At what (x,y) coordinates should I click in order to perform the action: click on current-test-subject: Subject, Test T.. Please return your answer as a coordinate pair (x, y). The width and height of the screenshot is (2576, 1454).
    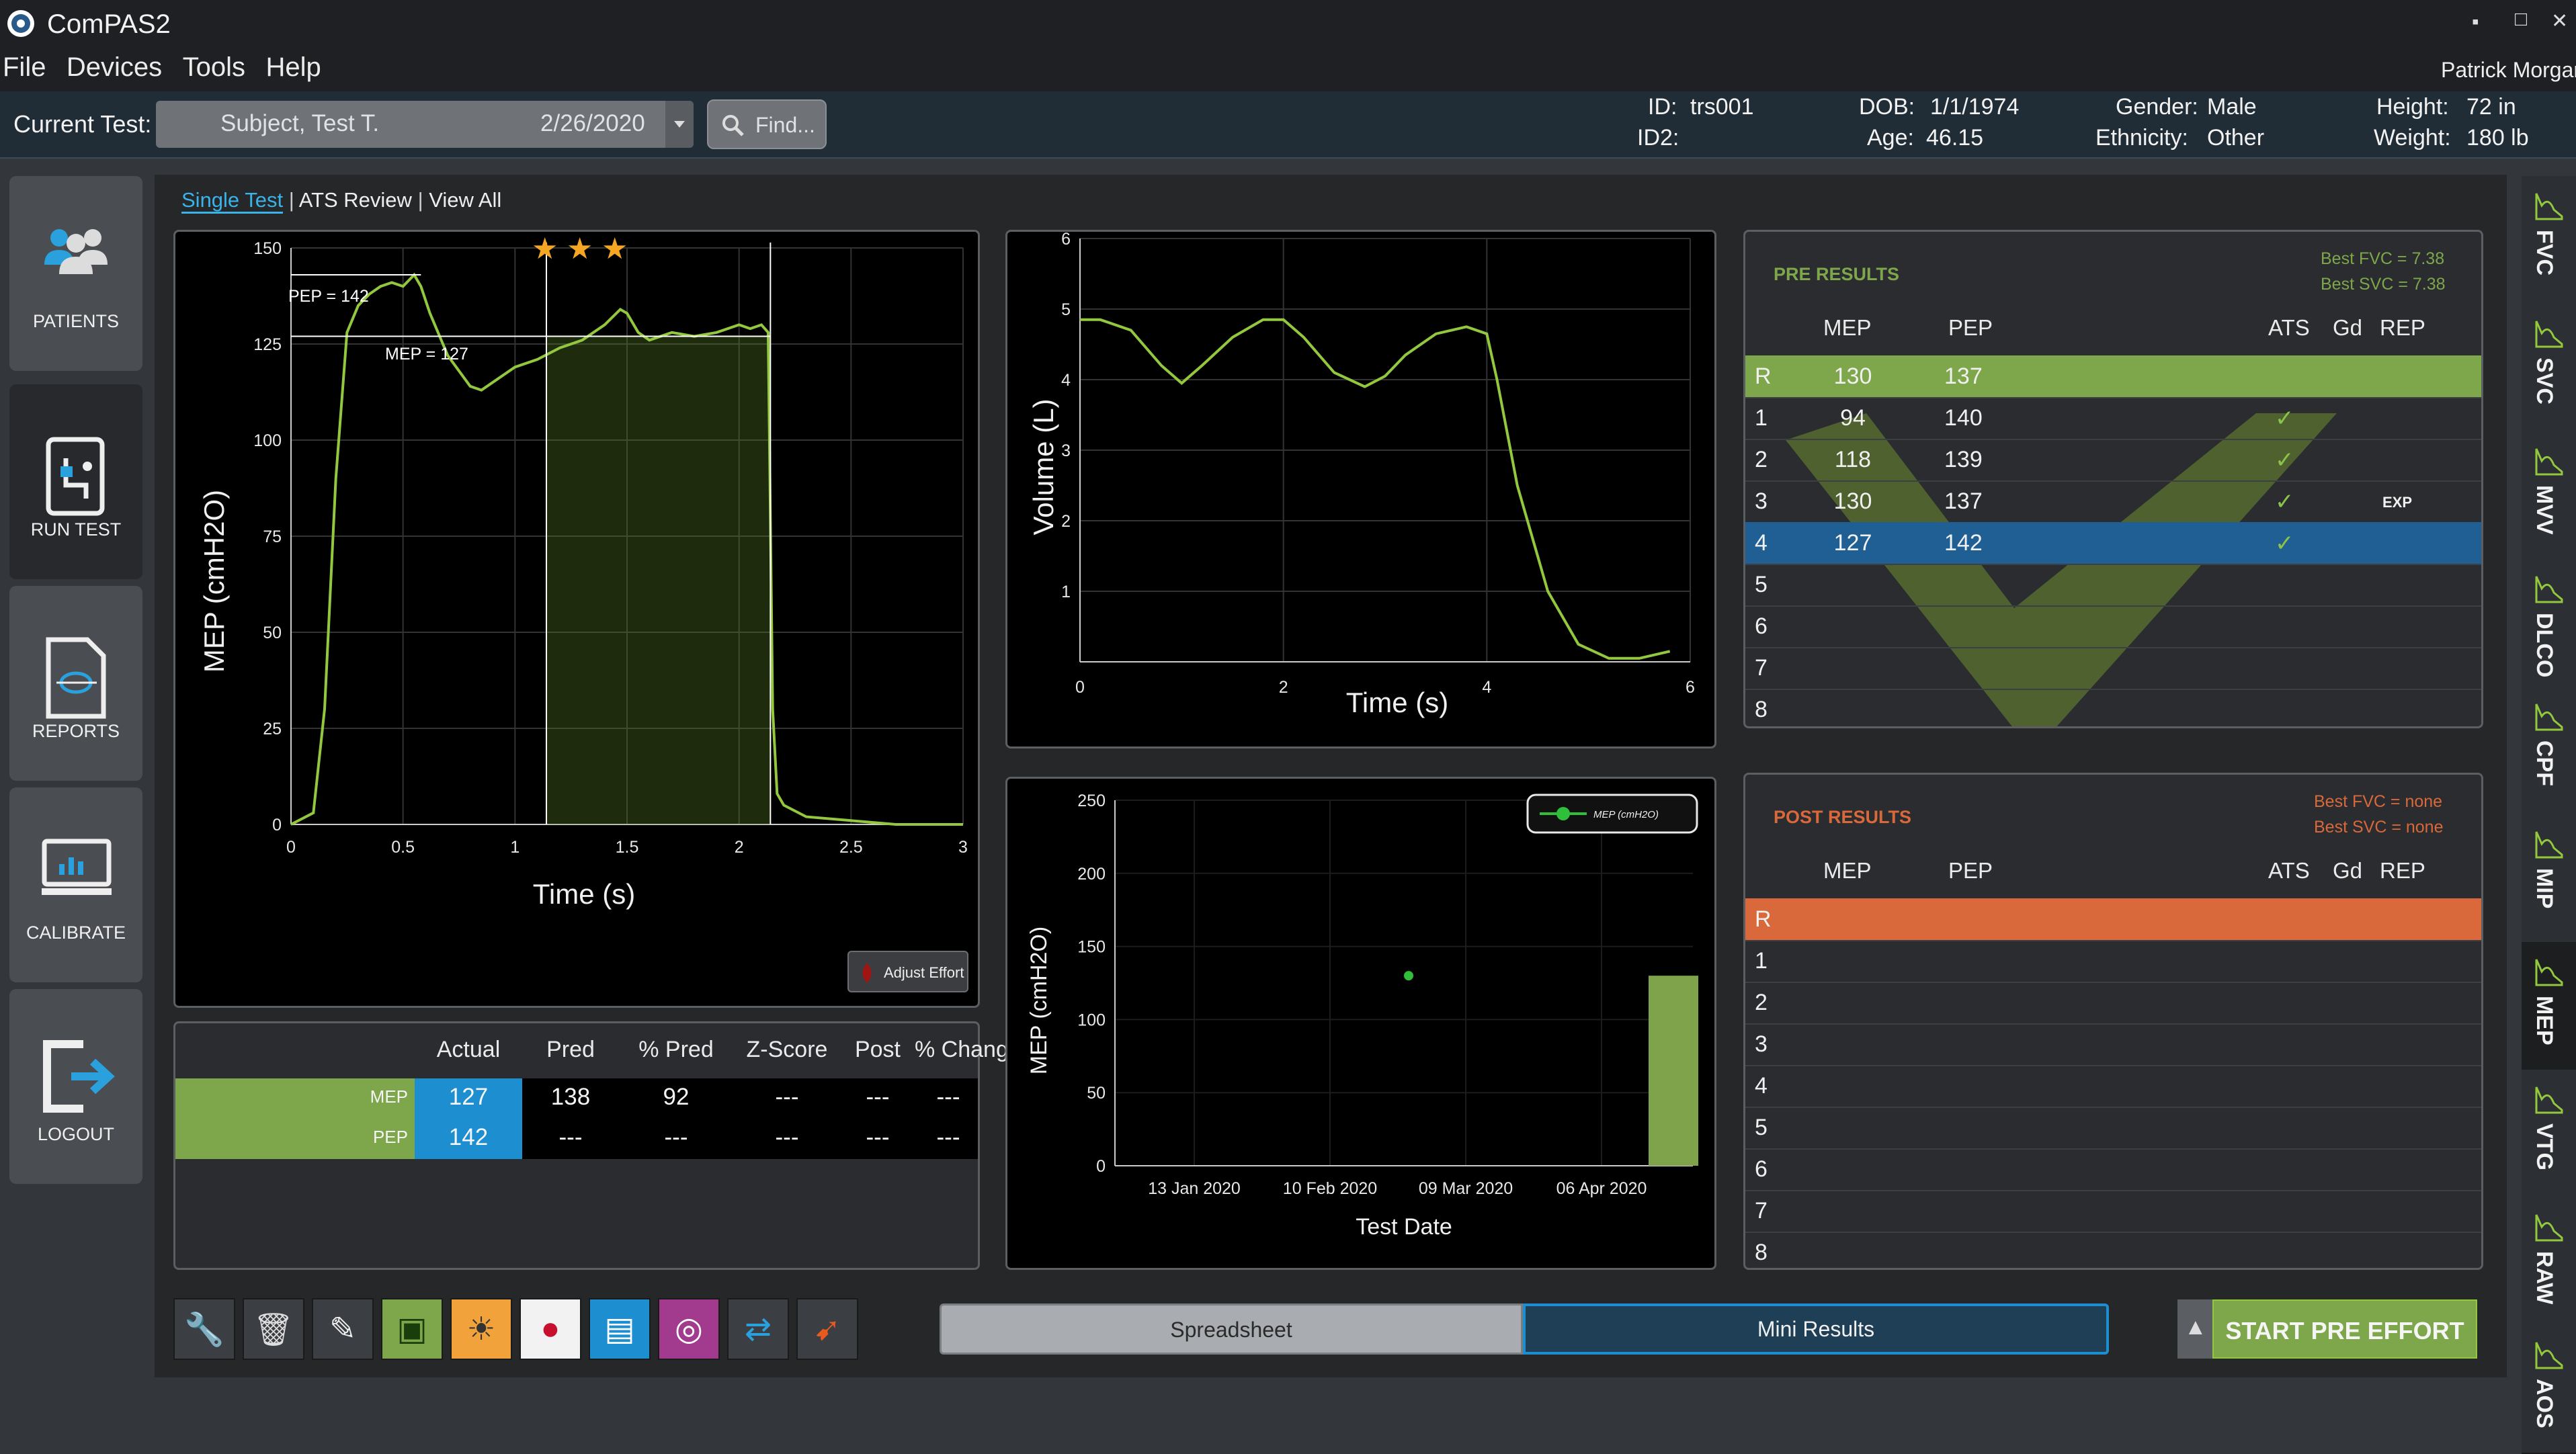
    Looking at the image, I should click on (300, 123).